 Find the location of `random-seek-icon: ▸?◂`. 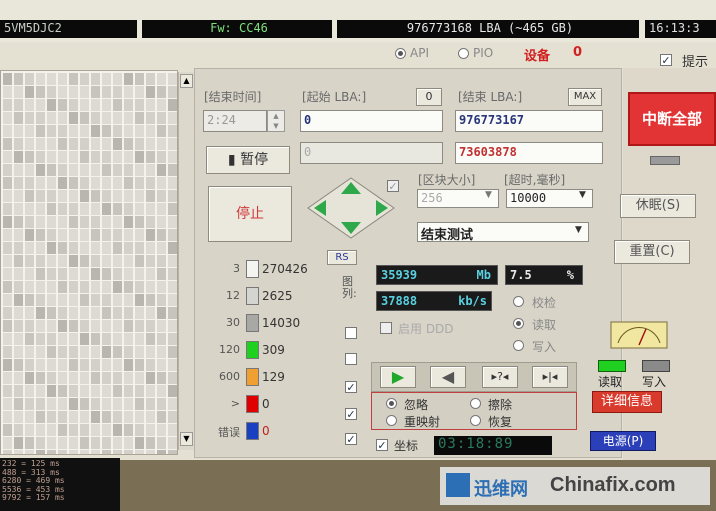

random-seek-icon: ▸?◂ is located at coordinates (500, 377).